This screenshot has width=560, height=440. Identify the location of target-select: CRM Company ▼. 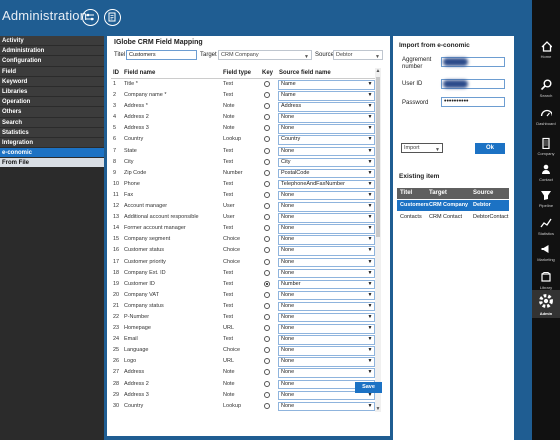
(265, 55).